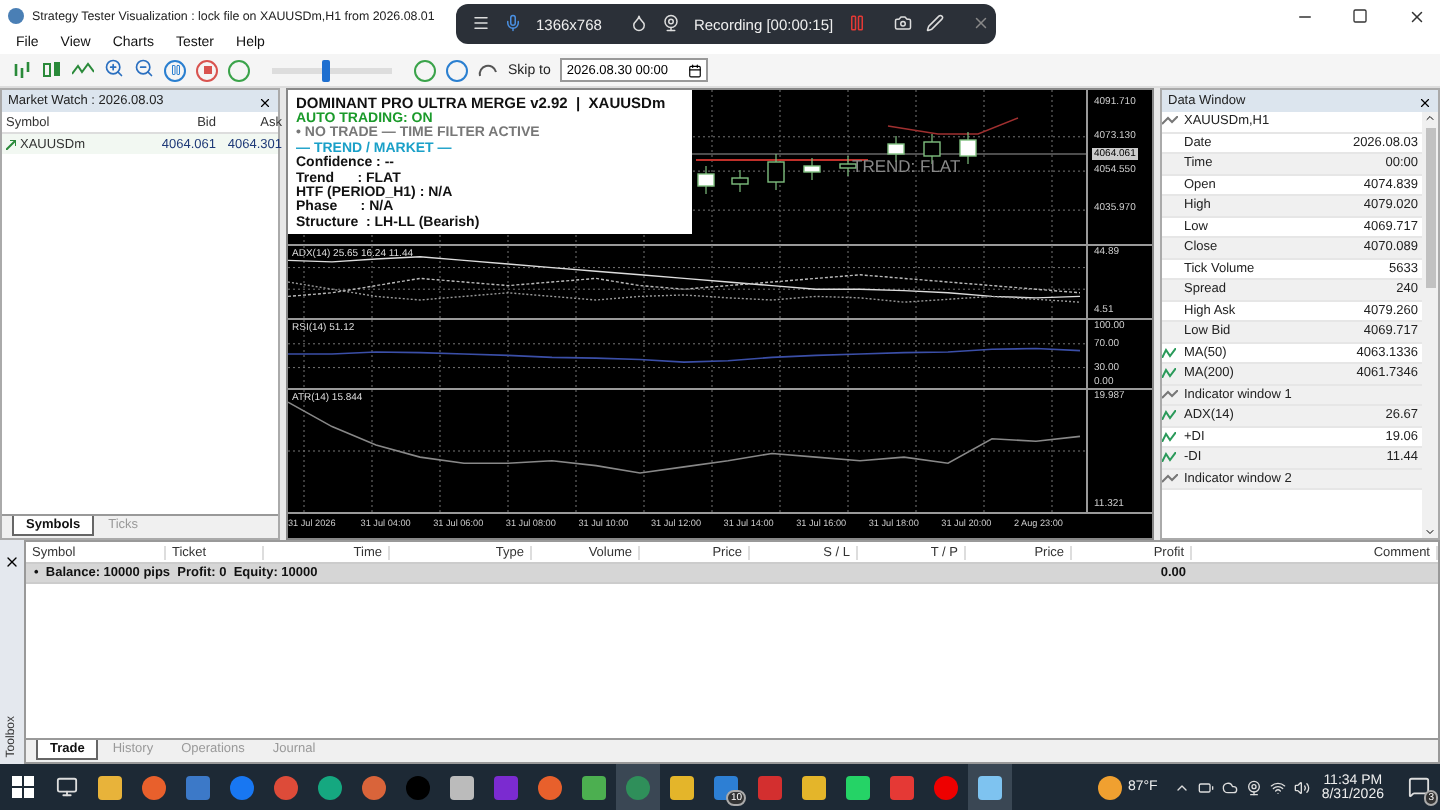 The width and height of the screenshot is (1440, 810). I want to click on pause-icon, so click(175, 70).